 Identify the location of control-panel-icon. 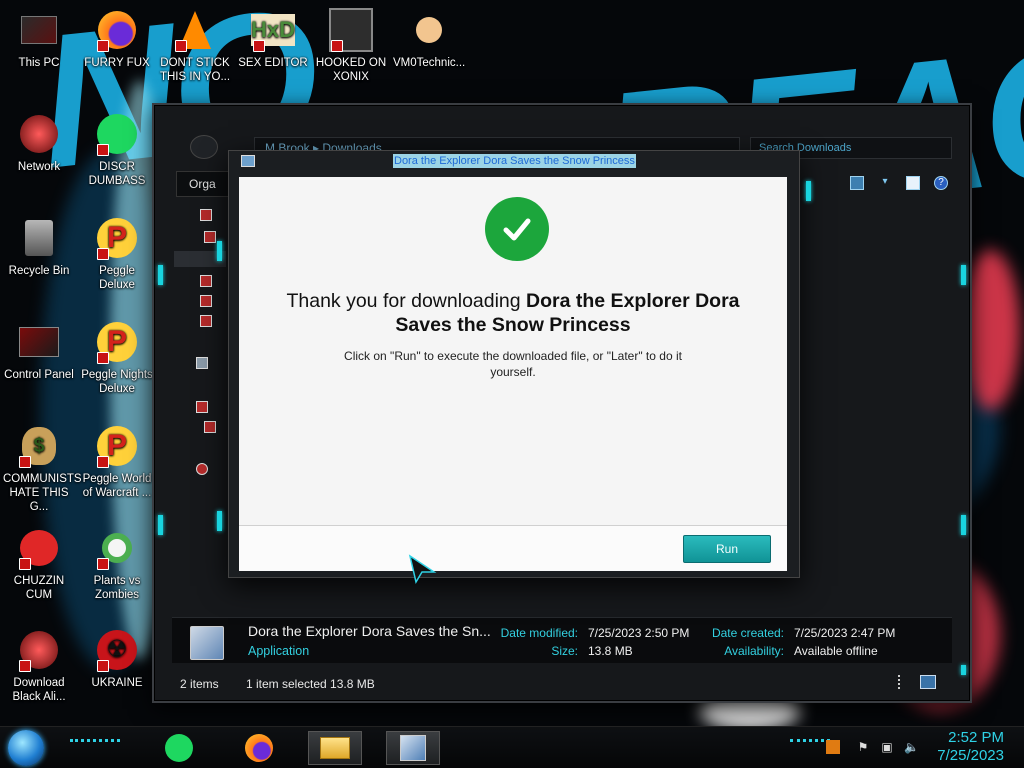
(39, 342).